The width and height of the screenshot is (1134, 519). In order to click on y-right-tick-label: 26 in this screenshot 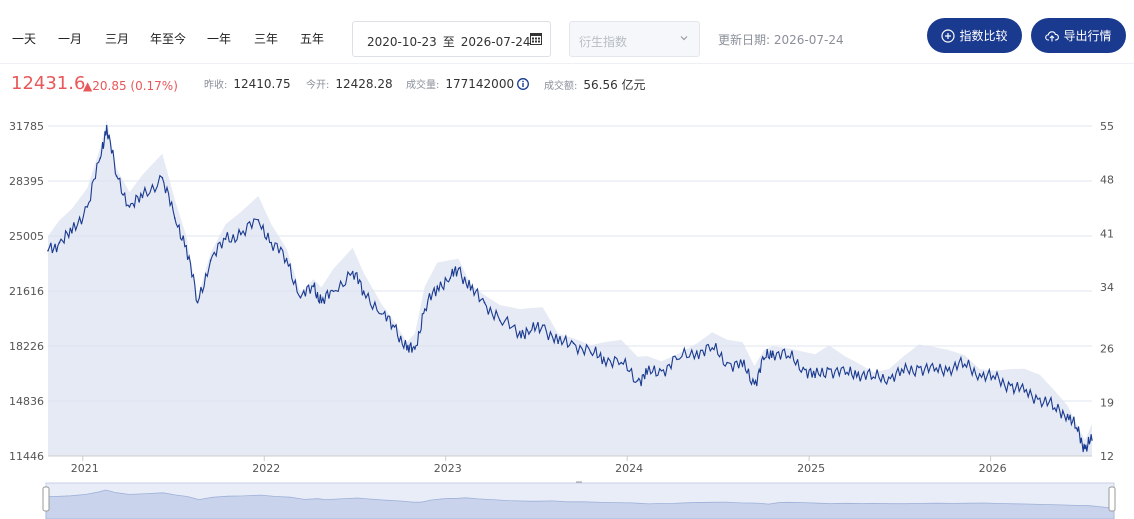, I will do `click(1107, 349)`.